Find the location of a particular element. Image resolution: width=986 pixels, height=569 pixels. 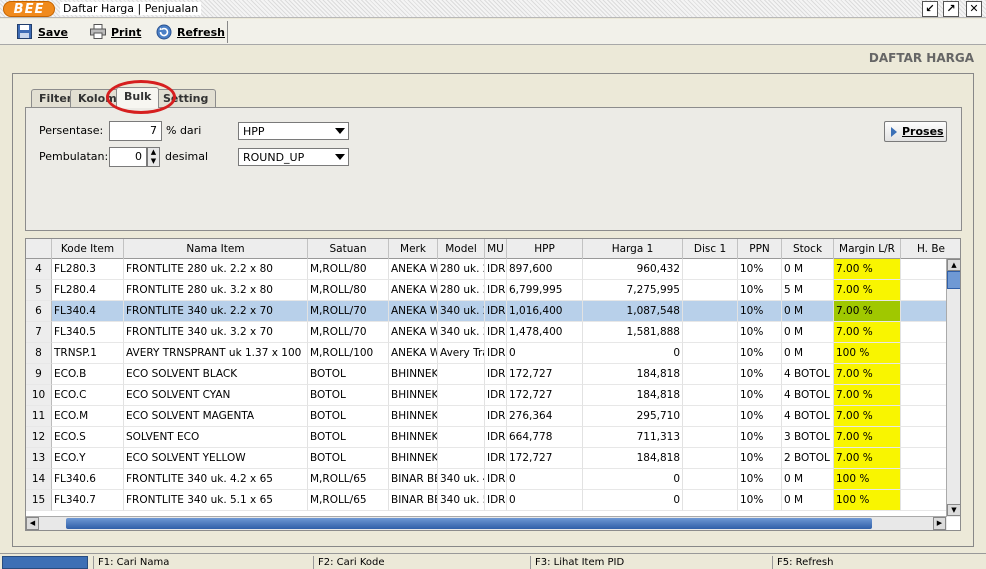

header-rownum is located at coordinates (39, 249).